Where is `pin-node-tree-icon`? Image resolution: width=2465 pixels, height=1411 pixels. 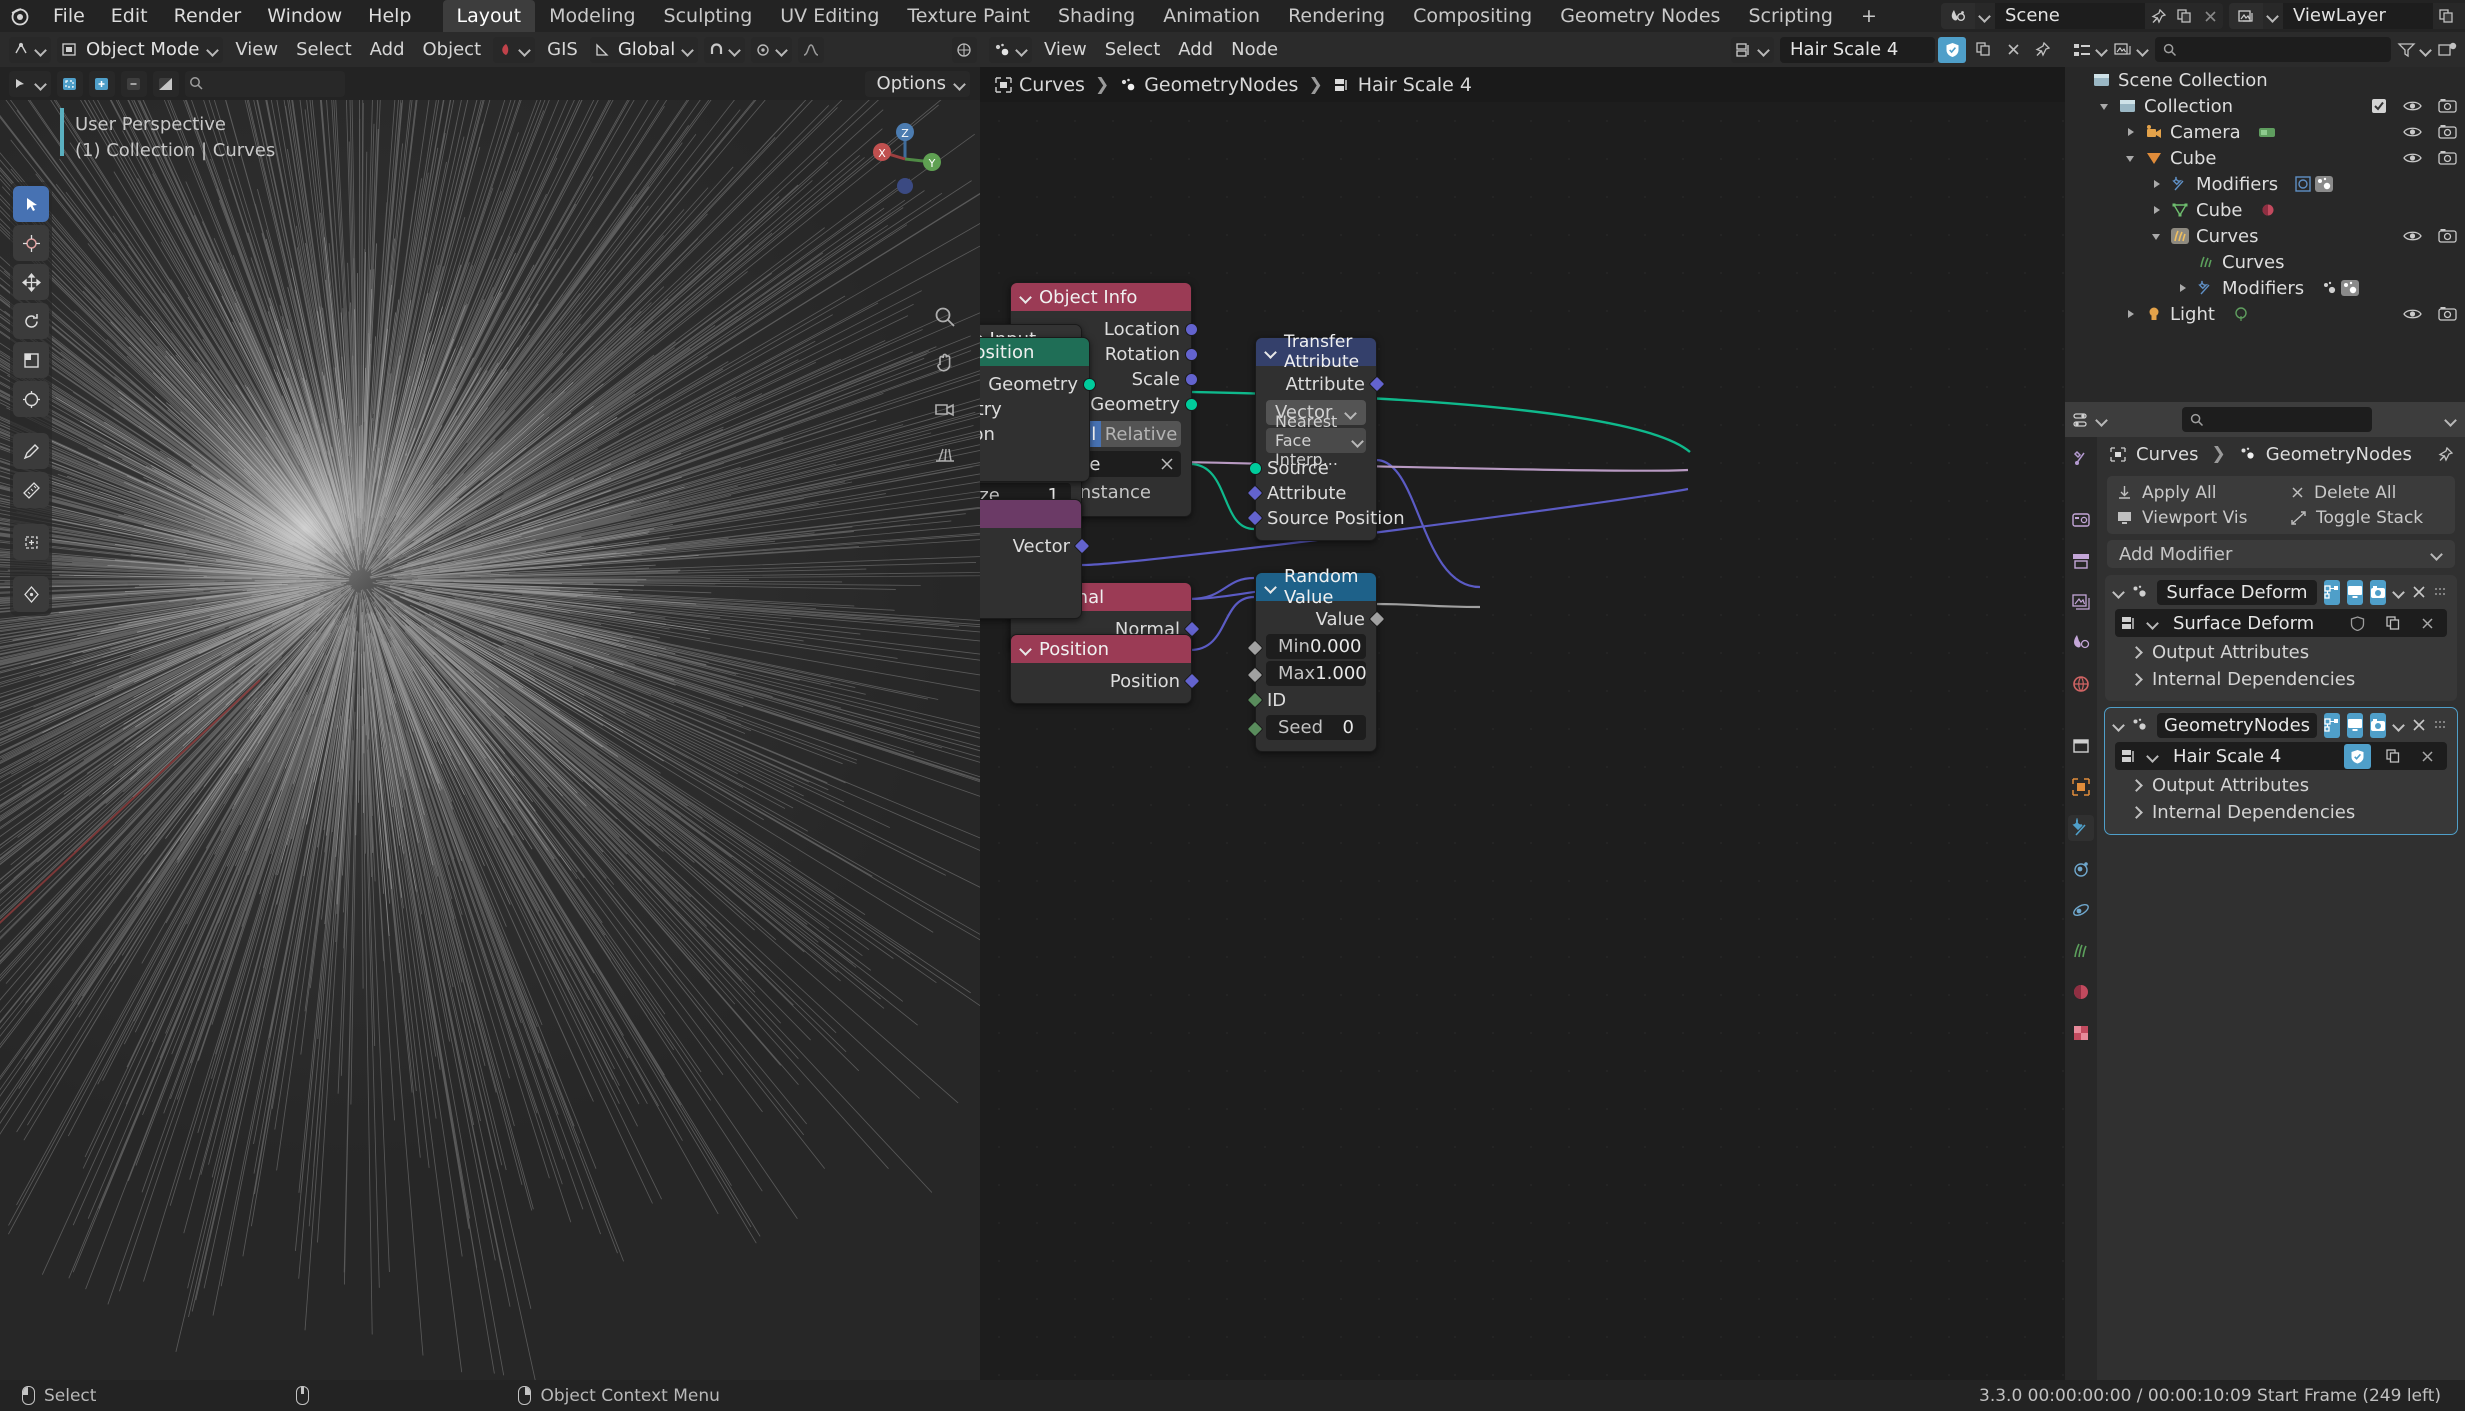 pin-node-tree-icon is located at coordinates (2042, 50).